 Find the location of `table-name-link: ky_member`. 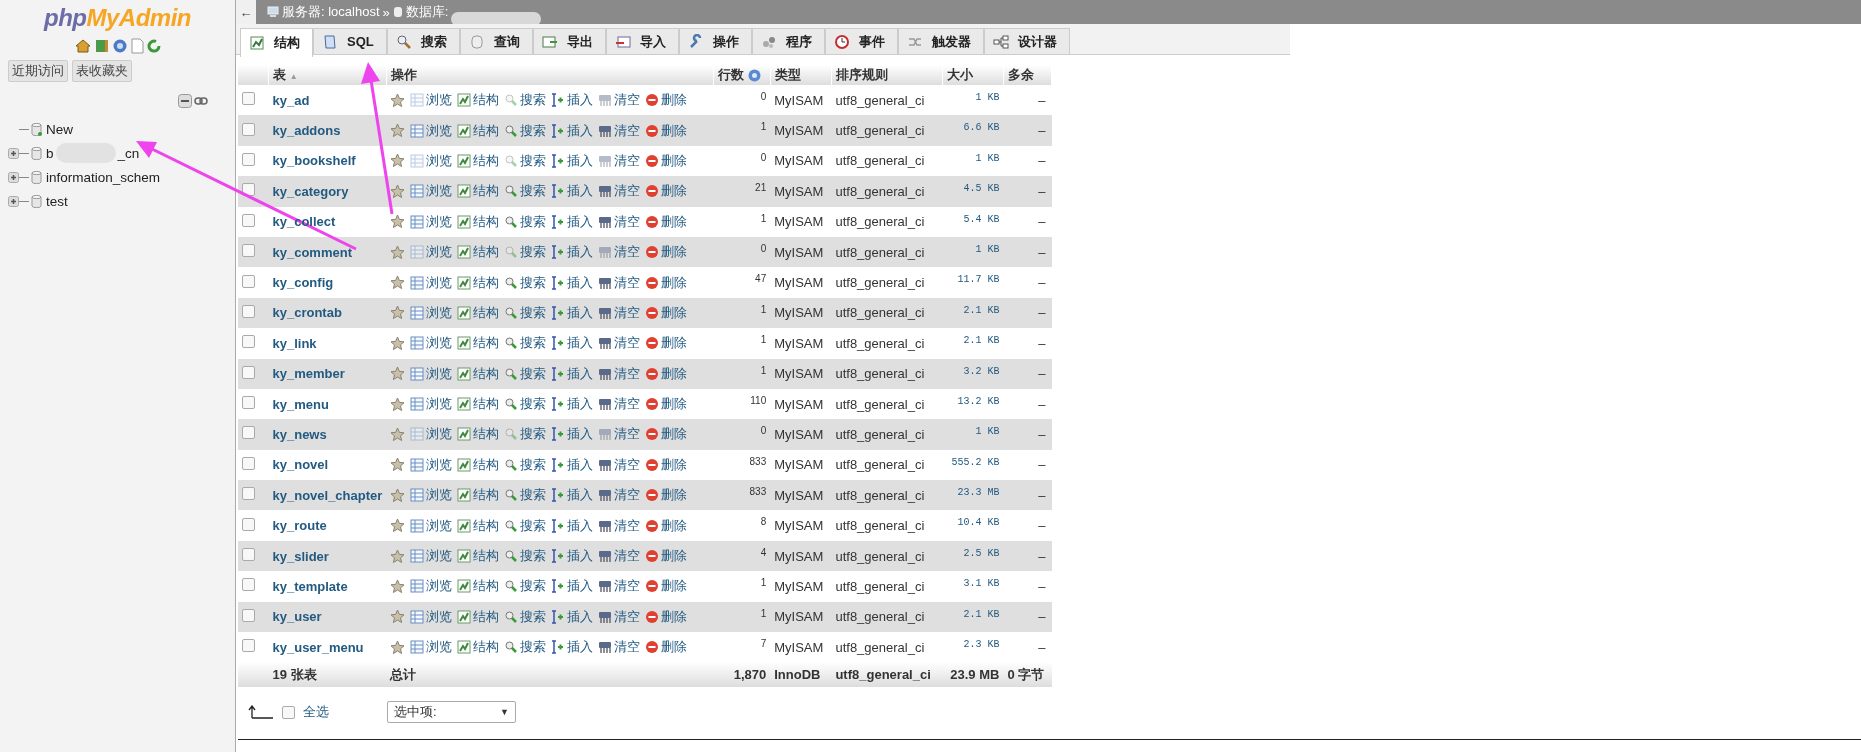

table-name-link: ky_member is located at coordinates (308, 374).